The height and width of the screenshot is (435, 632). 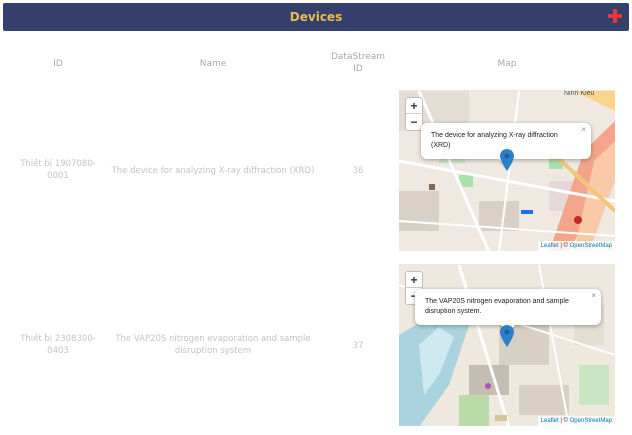 I want to click on row-1-id-line2: 0001, so click(x=58, y=176).